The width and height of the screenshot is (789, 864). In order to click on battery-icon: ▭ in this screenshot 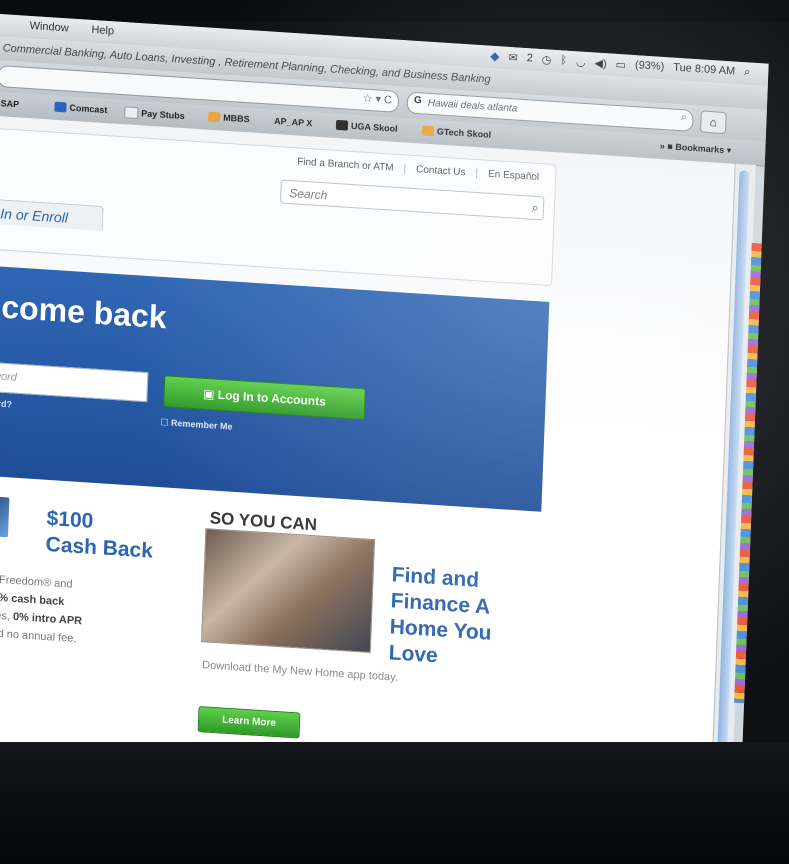, I will do `click(620, 64)`.